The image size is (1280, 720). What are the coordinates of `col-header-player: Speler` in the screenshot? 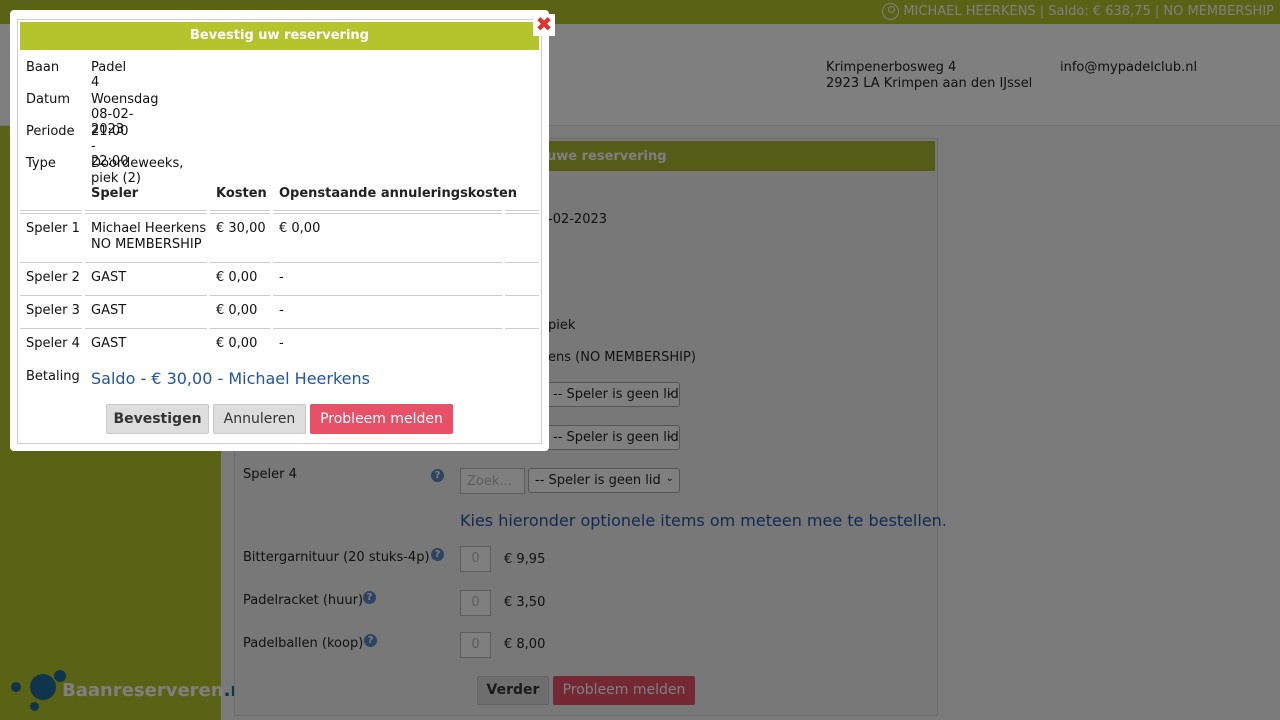 It's located at (115, 193).